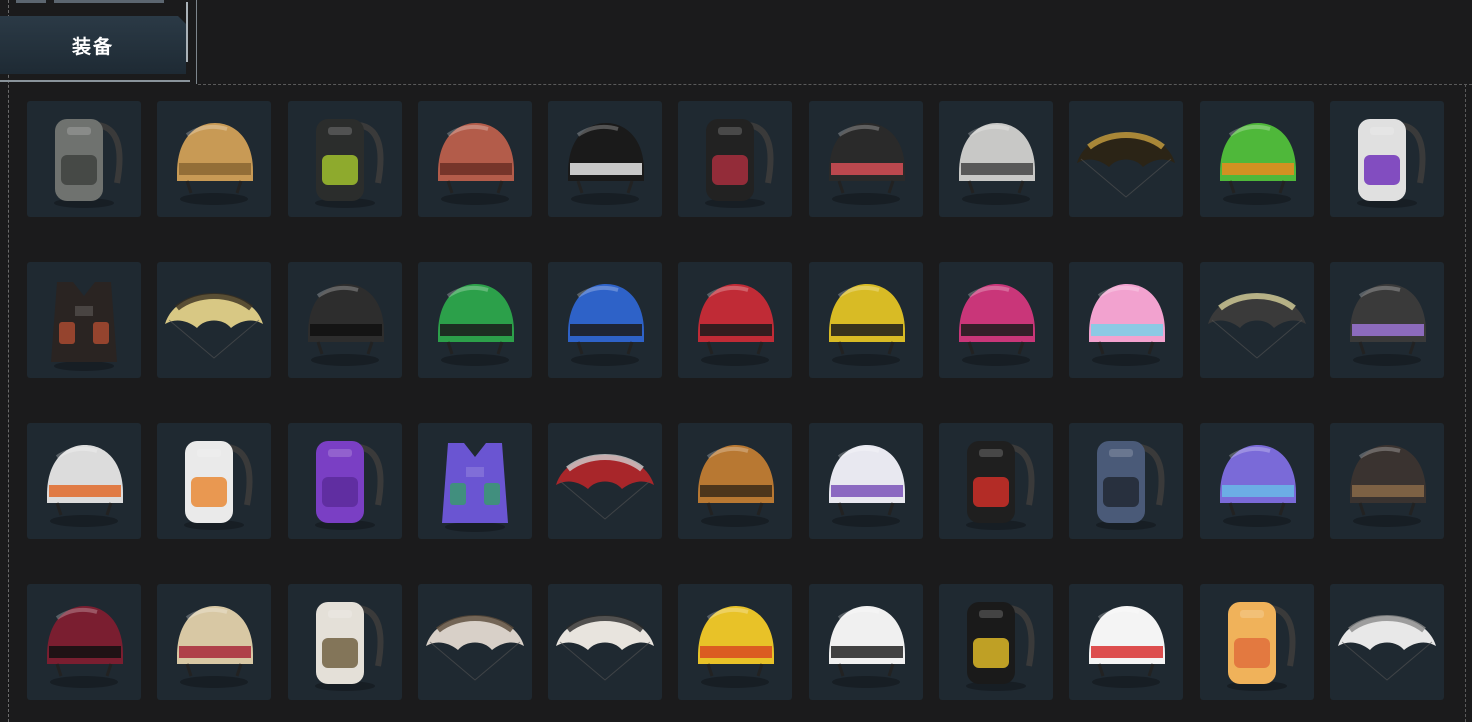  Describe the element at coordinates (8, 361) in the screenshot. I see `frame-left-border` at that location.